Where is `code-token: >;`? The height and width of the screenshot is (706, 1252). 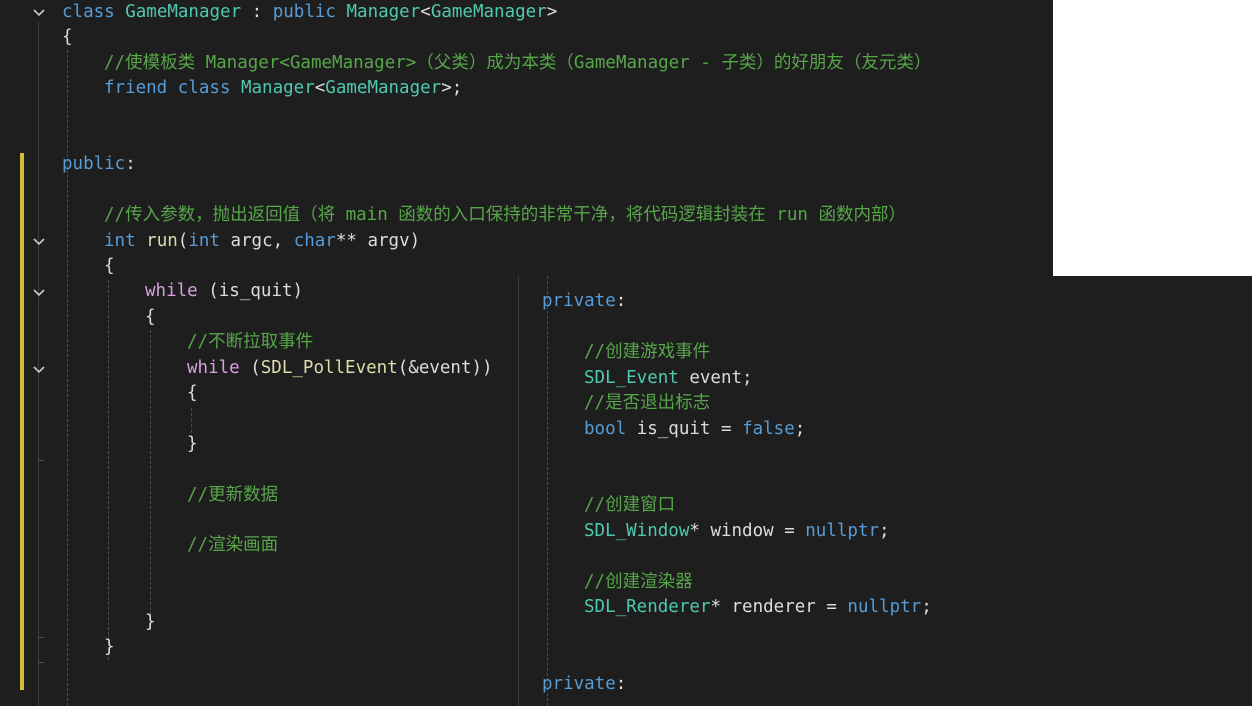 code-token: >; is located at coordinates (452, 88).